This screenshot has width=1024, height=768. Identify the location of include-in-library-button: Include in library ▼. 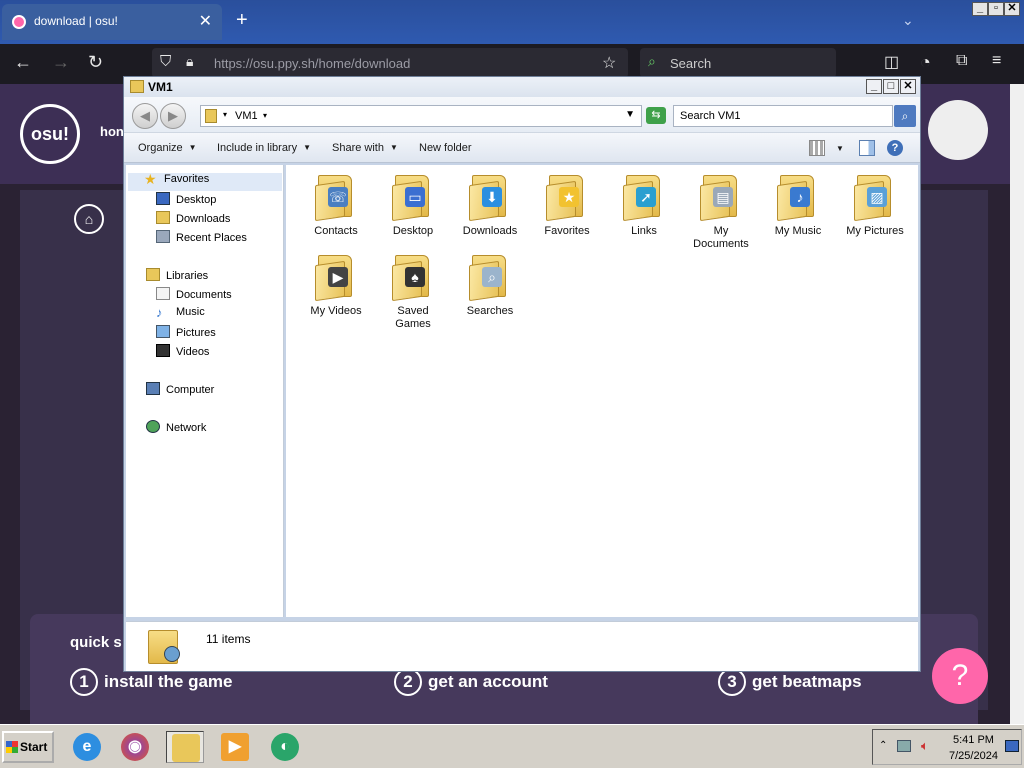
(264, 148).